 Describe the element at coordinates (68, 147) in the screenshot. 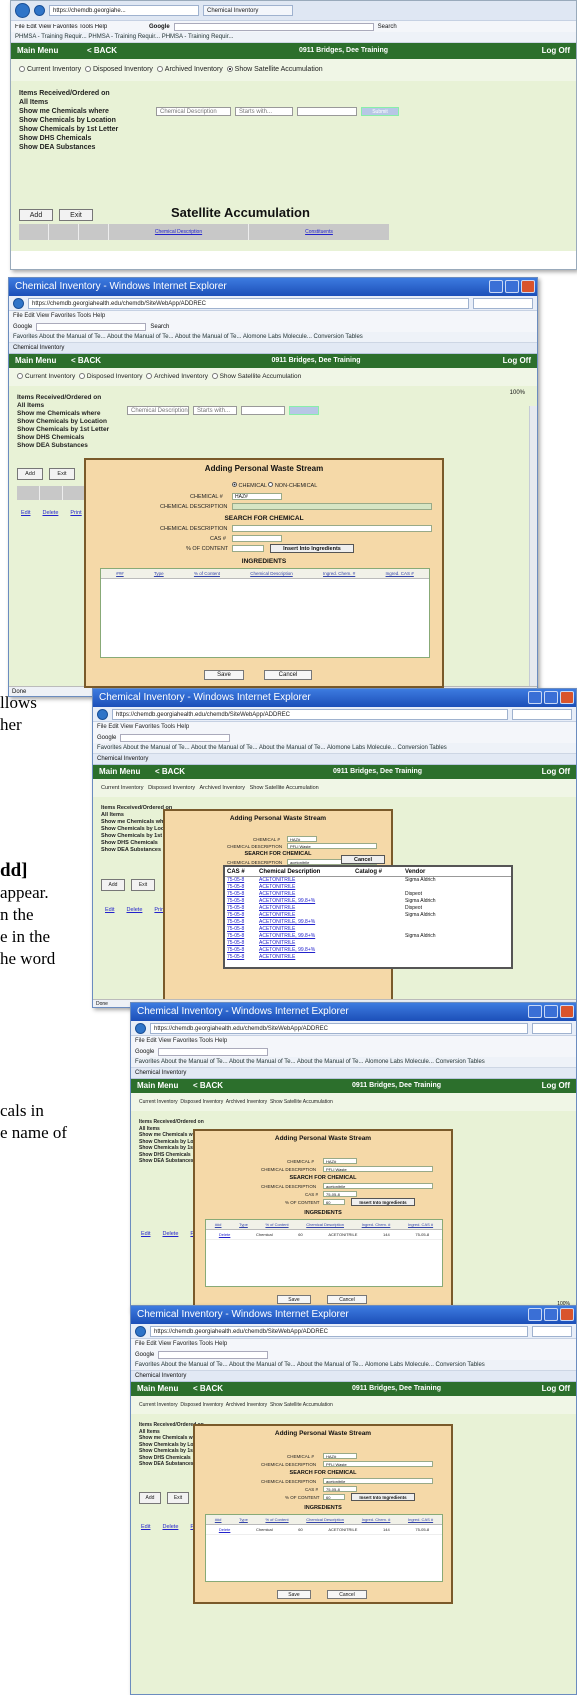

I see `option-item: Show DEA Substances` at that location.